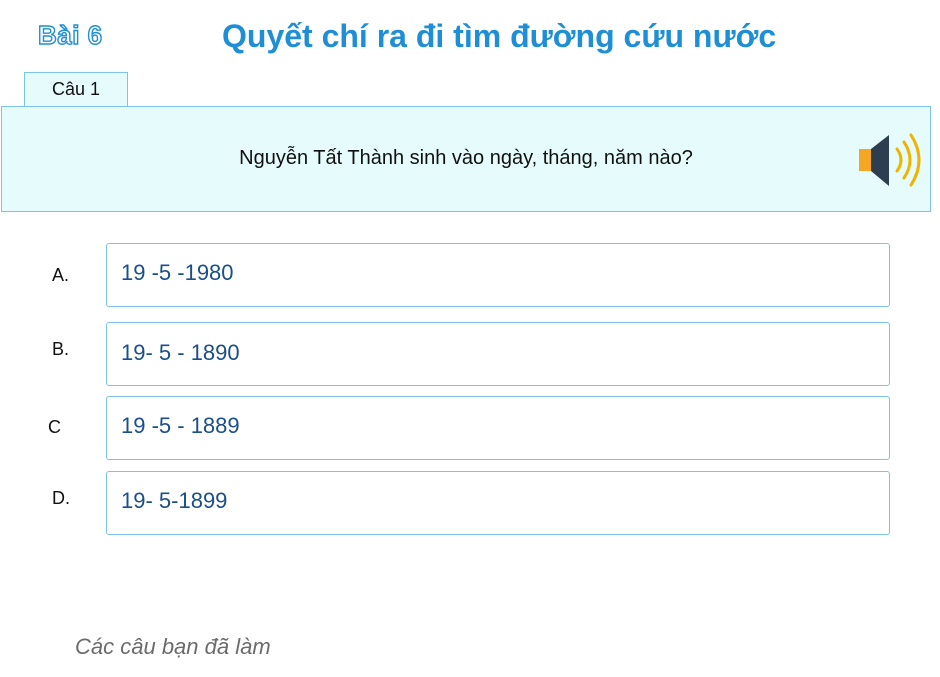  What do you see at coordinates (180, 352) in the screenshot?
I see `answer-text-b: 19- 5 - 1890` at bounding box center [180, 352].